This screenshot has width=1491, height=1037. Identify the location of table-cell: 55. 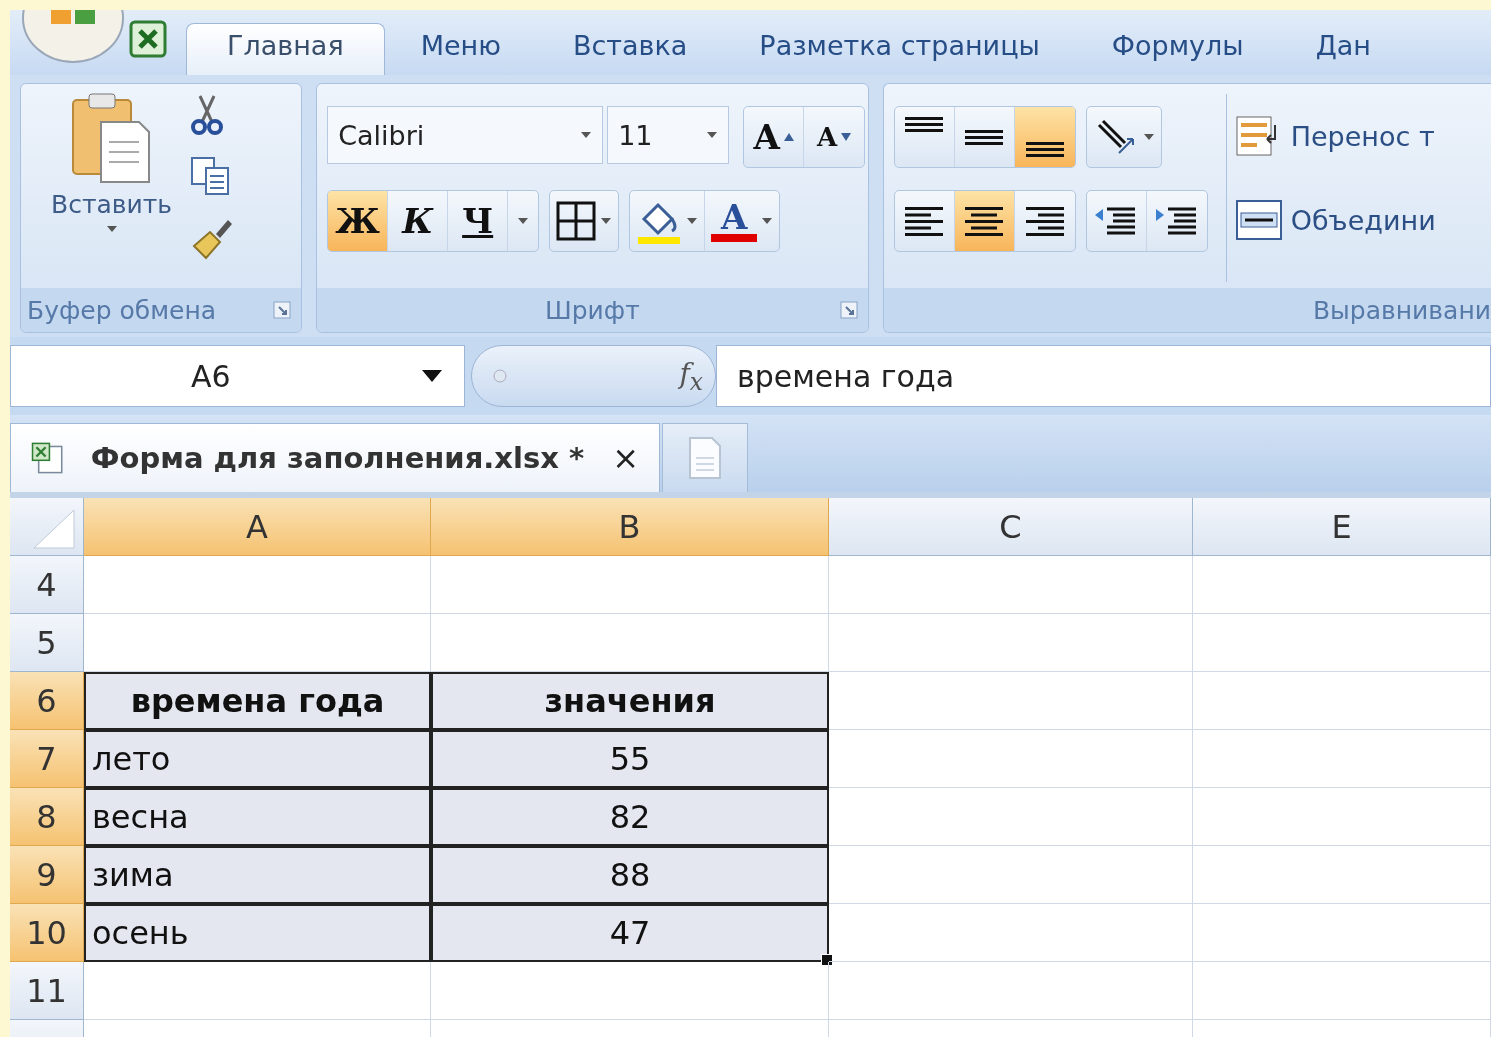
(630, 759).